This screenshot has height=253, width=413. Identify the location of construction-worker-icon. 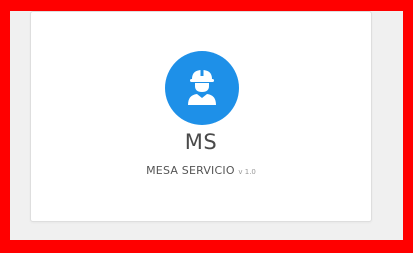
(202, 87).